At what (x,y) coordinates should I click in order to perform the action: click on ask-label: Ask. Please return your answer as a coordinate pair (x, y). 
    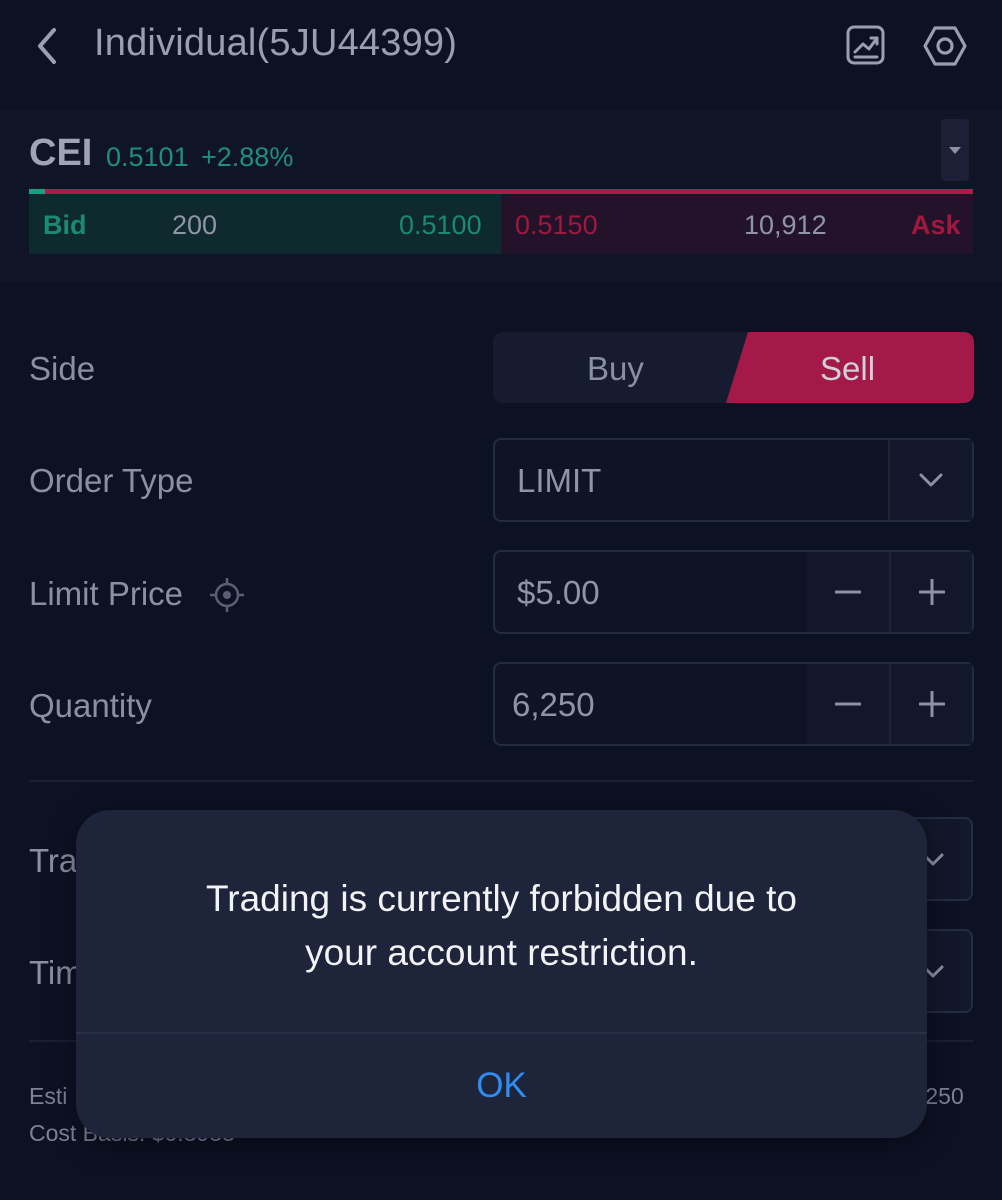
    Looking at the image, I should click on (936, 225).